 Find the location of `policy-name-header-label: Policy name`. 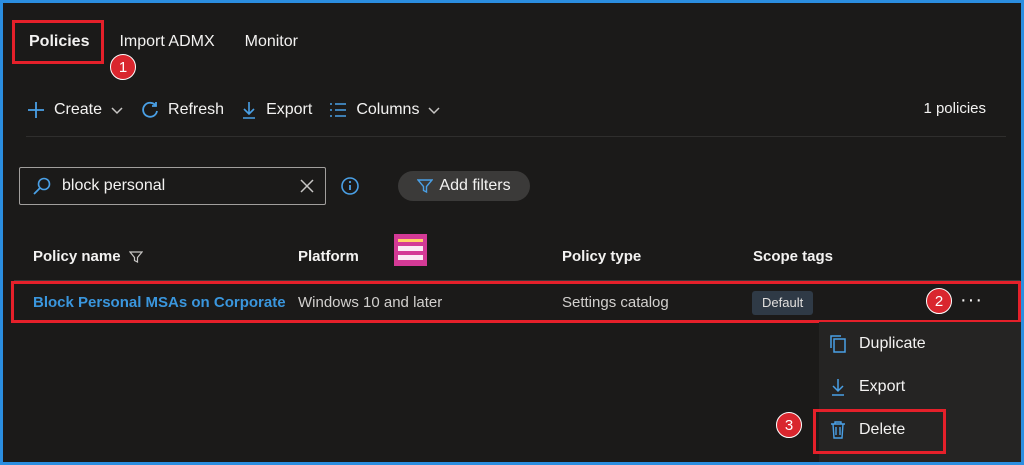

policy-name-header-label: Policy name is located at coordinates (77, 256).